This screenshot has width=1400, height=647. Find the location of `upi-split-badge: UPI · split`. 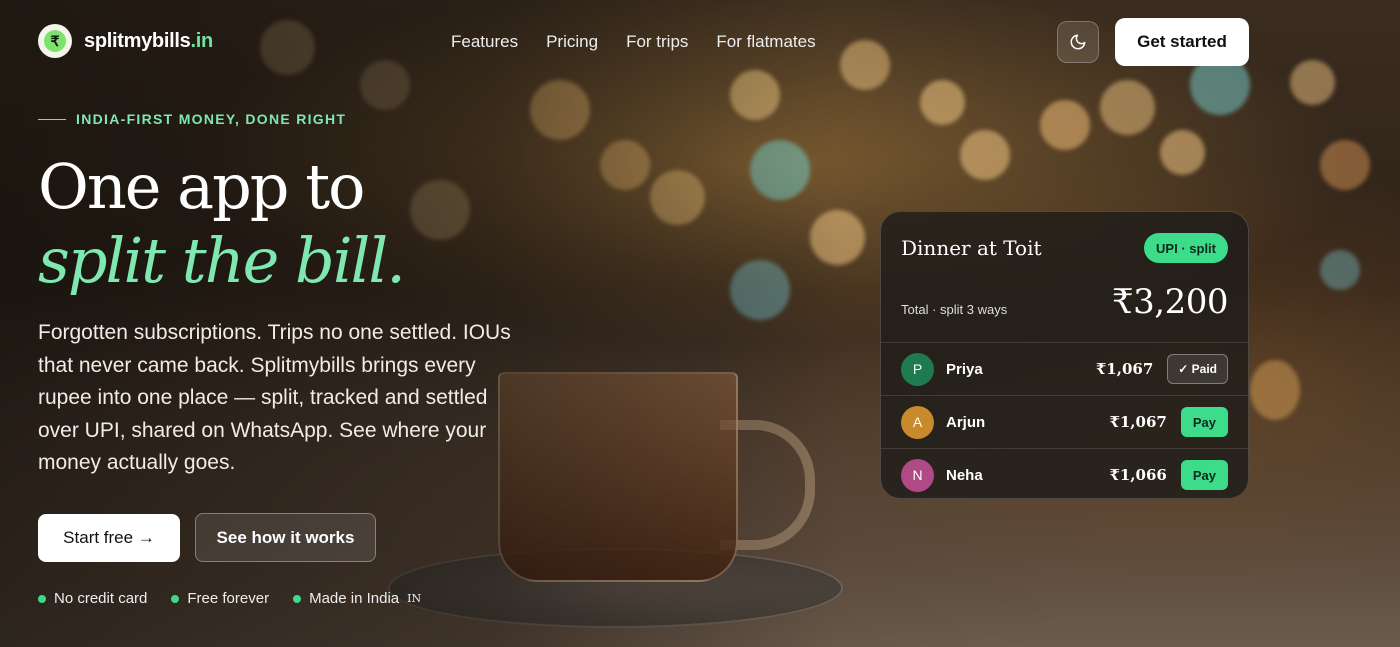

upi-split-badge: UPI · split is located at coordinates (1186, 248).